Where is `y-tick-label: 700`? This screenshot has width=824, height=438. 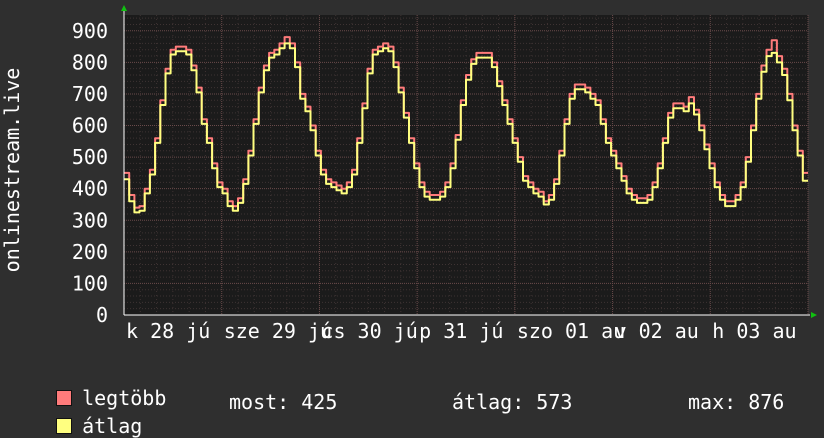
y-tick-label: 700 is located at coordinates (90, 94).